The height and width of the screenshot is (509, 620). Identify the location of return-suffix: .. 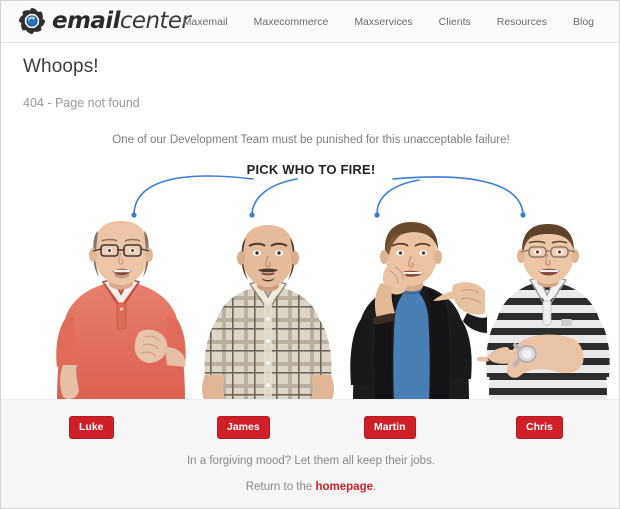
(375, 487).